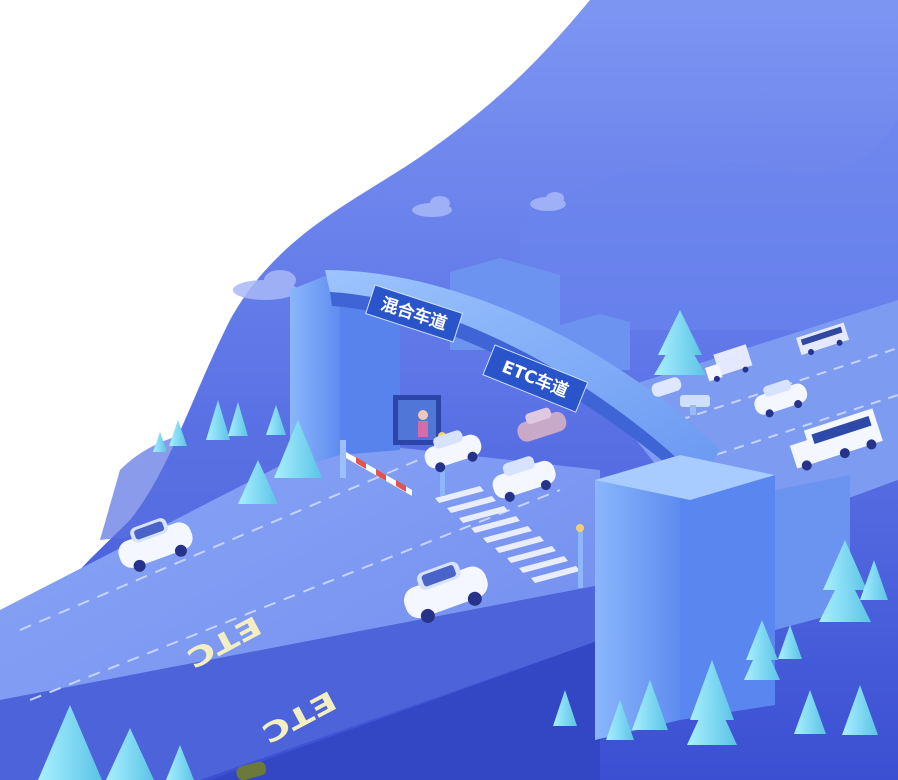 The width and height of the screenshot is (898, 780). I want to click on gantry-right-pillar, so click(637, 597).